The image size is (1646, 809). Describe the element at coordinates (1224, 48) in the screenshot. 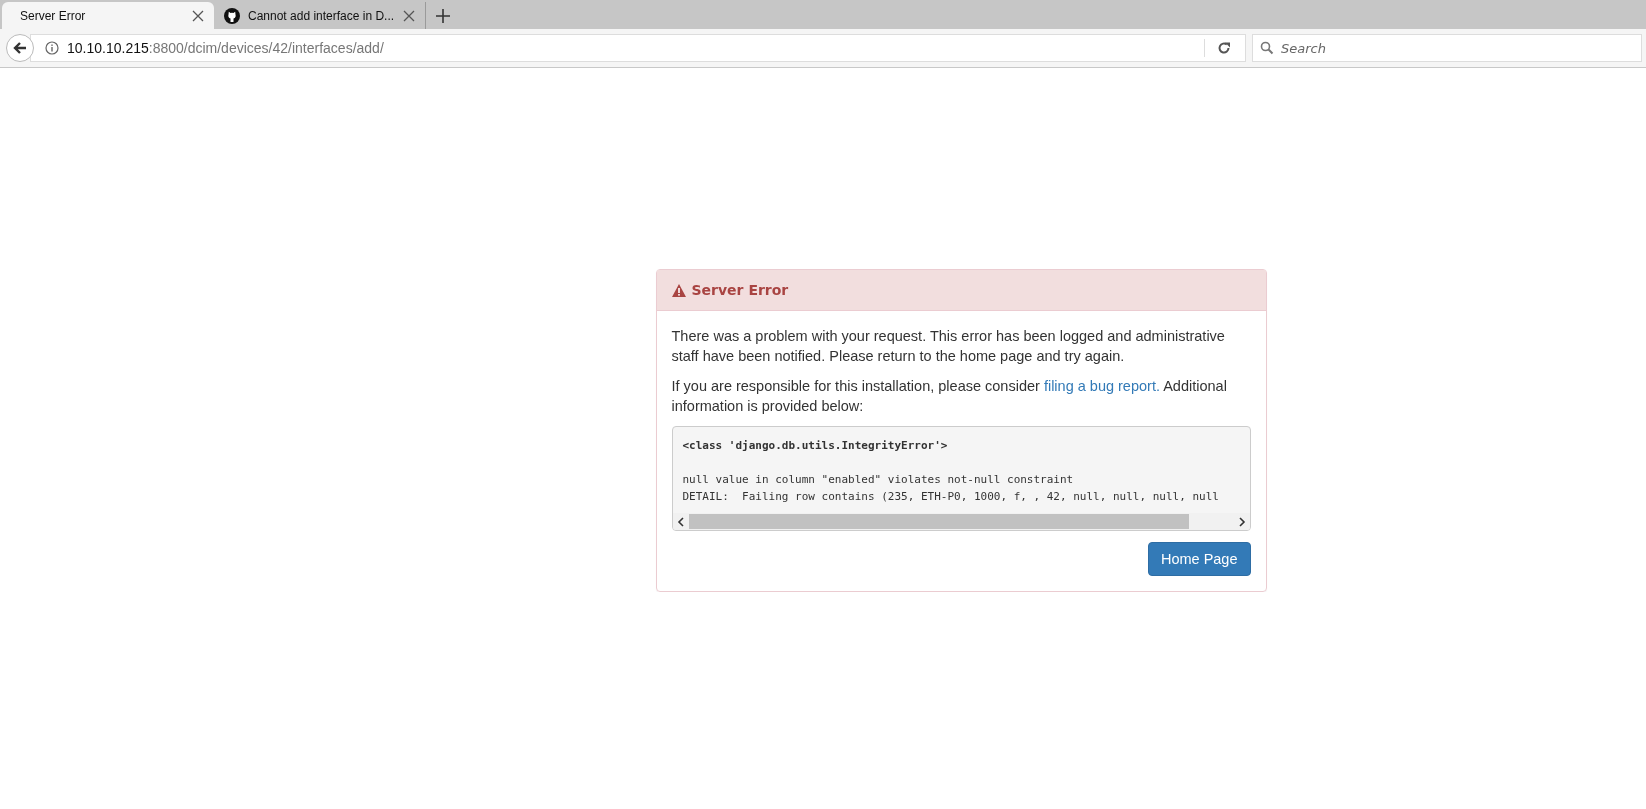

I see `reload-icon` at that location.